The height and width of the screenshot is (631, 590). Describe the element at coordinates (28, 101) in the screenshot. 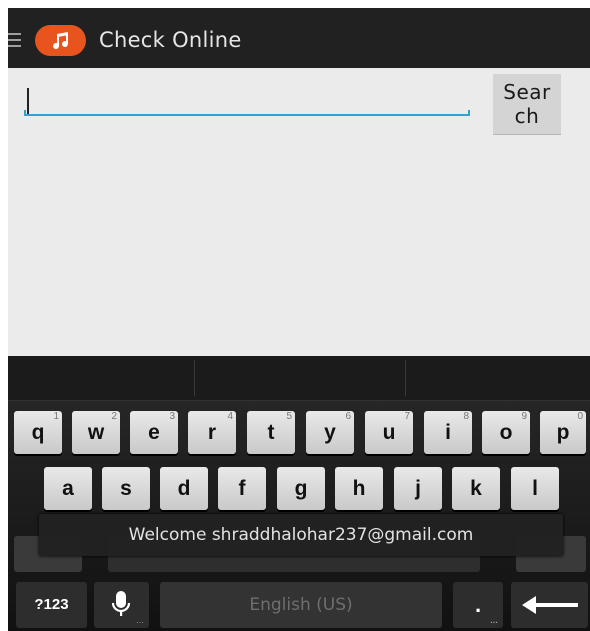

I see `text-cursor` at that location.